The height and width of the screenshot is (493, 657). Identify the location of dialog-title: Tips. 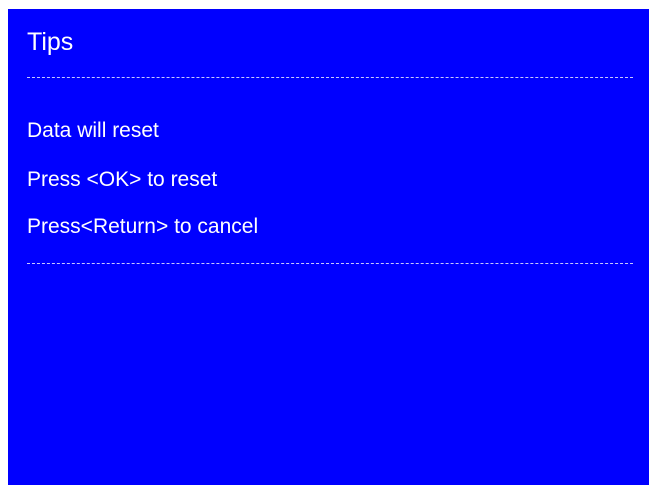
(50, 42).